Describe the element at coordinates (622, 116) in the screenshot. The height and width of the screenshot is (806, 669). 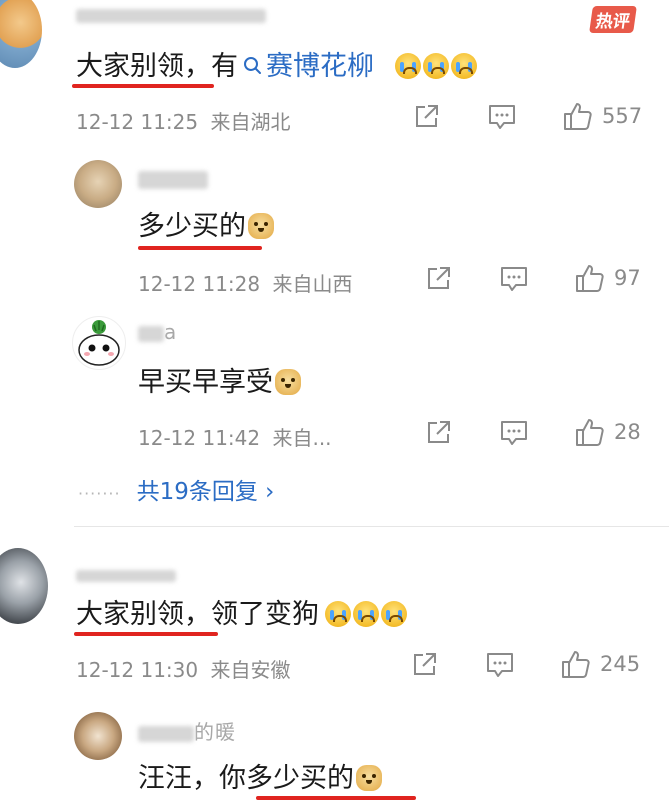
I see `like-count: 557` at that location.